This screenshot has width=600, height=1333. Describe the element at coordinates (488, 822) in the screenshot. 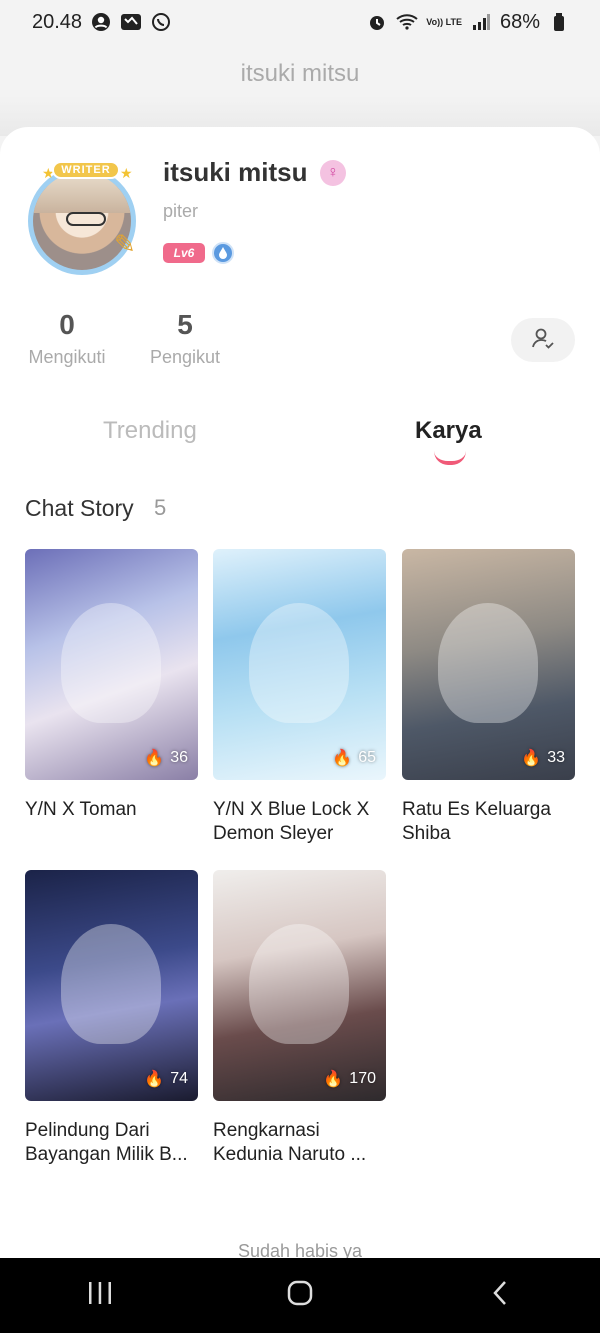

I see `story-title: Ratu Es Keluarga Shiba` at that location.